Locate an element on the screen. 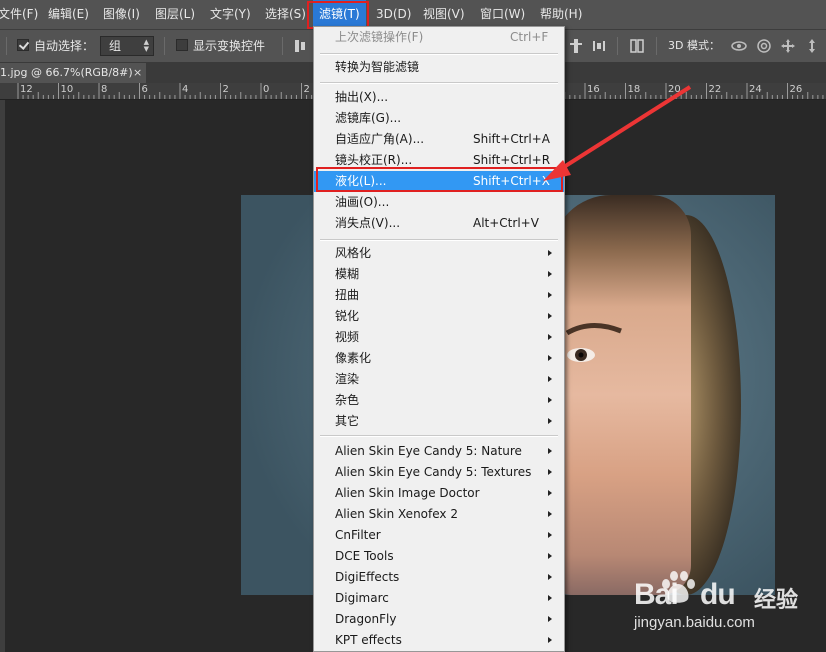 The width and height of the screenshot is (826, 652). watermark-brand-right: du is located at coordinates (718, 594).